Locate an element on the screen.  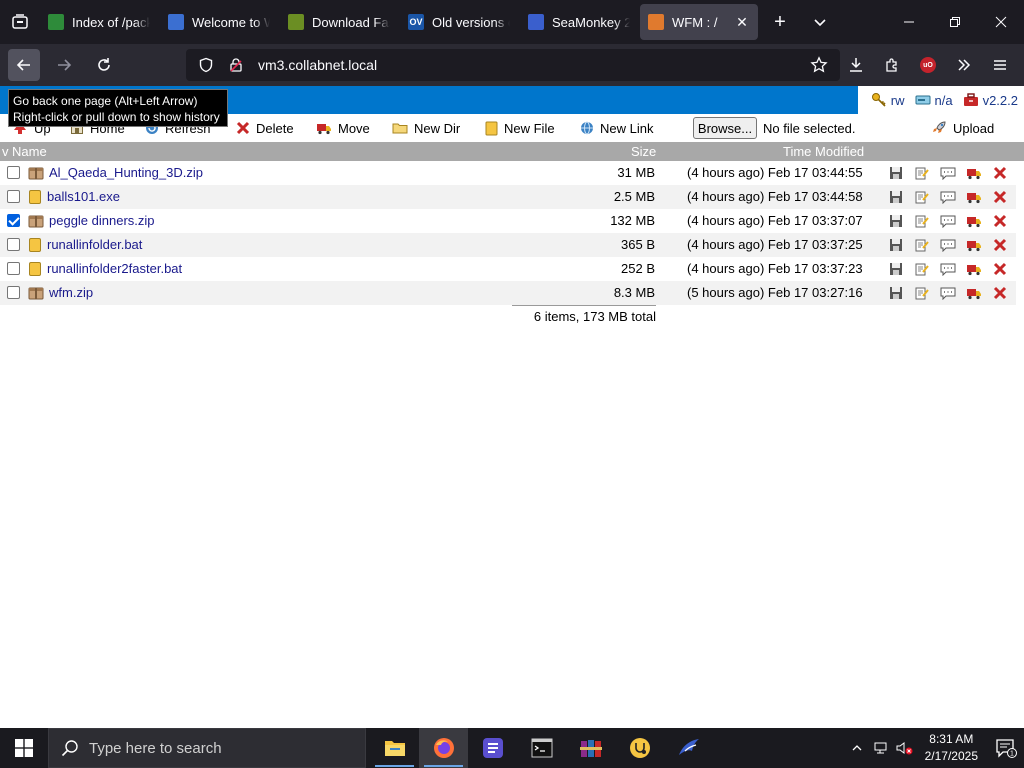
site-info-icon is located at coordinates (236, 65).